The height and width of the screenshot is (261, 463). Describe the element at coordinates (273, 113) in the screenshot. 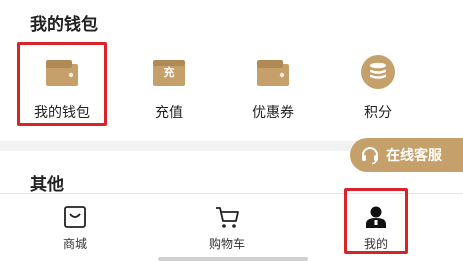

I see `wallet-item-label: 优惠券` at that location.